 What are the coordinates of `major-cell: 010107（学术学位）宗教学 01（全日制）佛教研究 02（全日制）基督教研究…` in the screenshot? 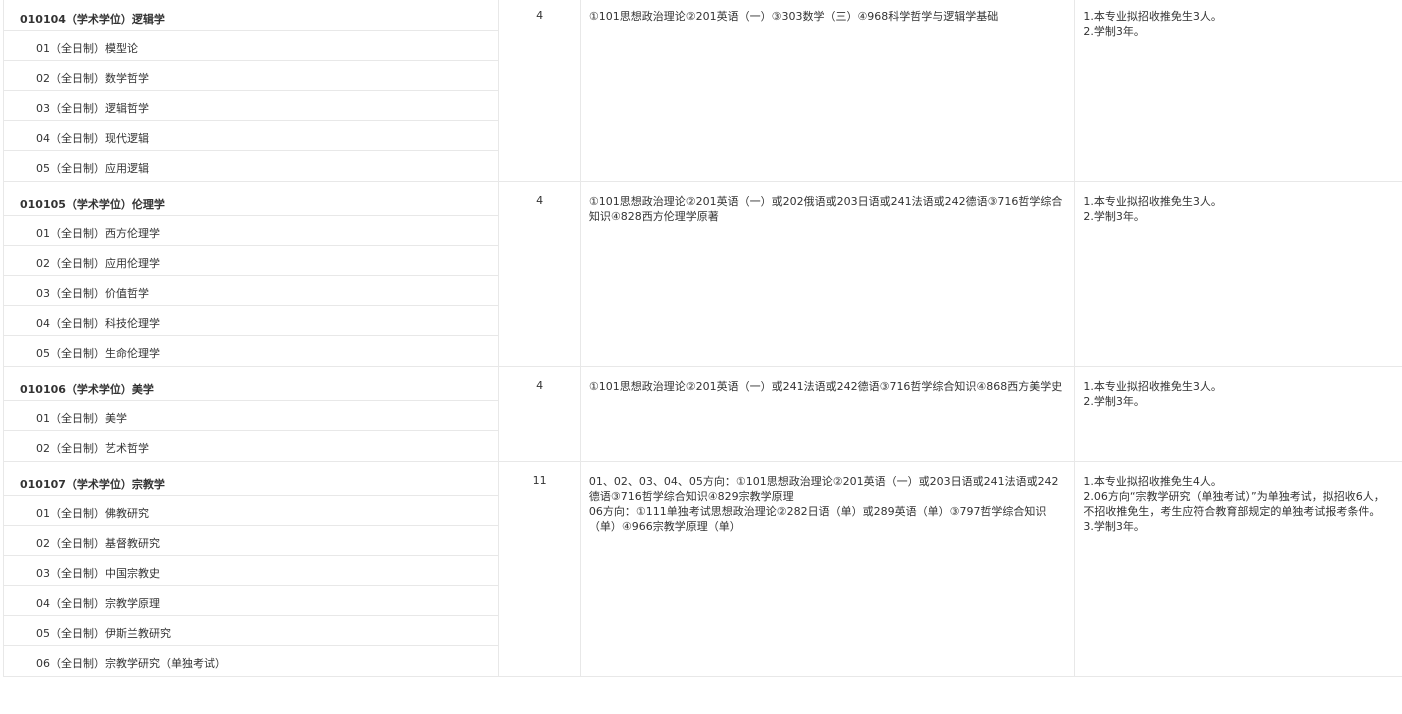 It's located at (251, 569).